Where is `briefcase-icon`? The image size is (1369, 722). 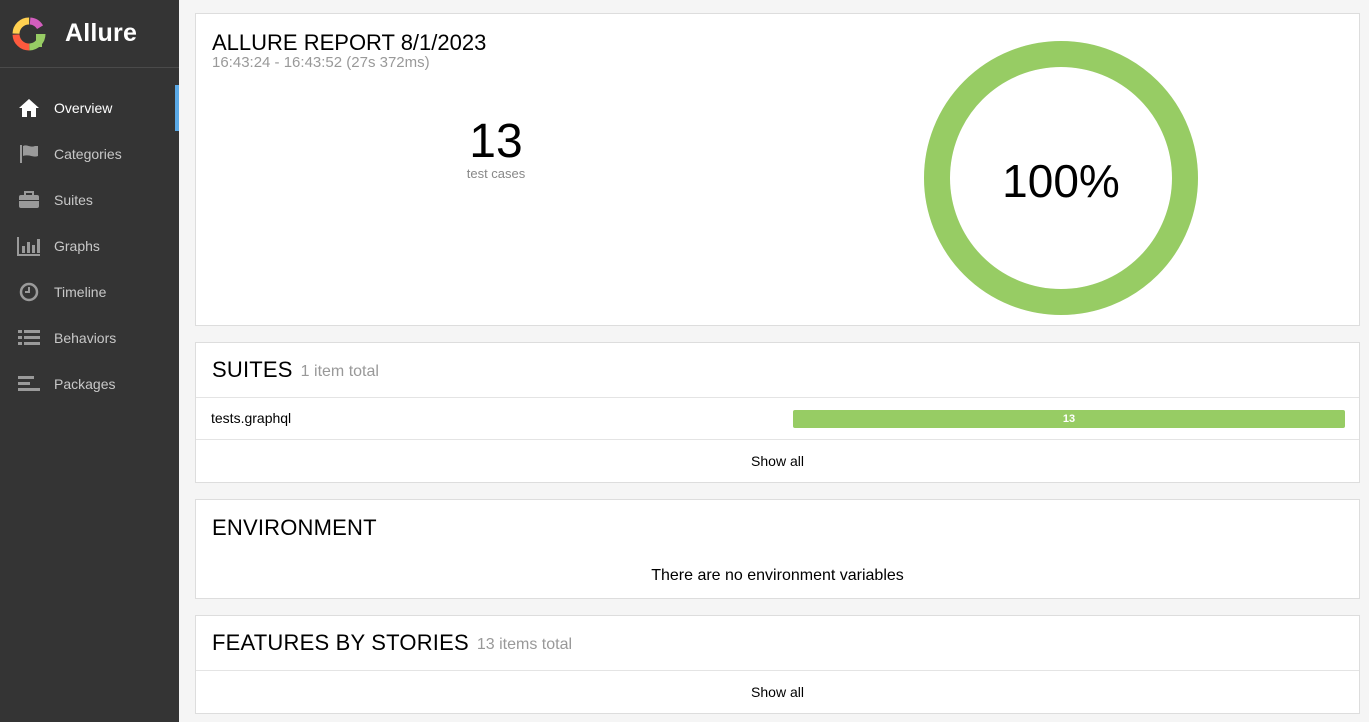 briefcase-icon is located at coordinates (29, 200).